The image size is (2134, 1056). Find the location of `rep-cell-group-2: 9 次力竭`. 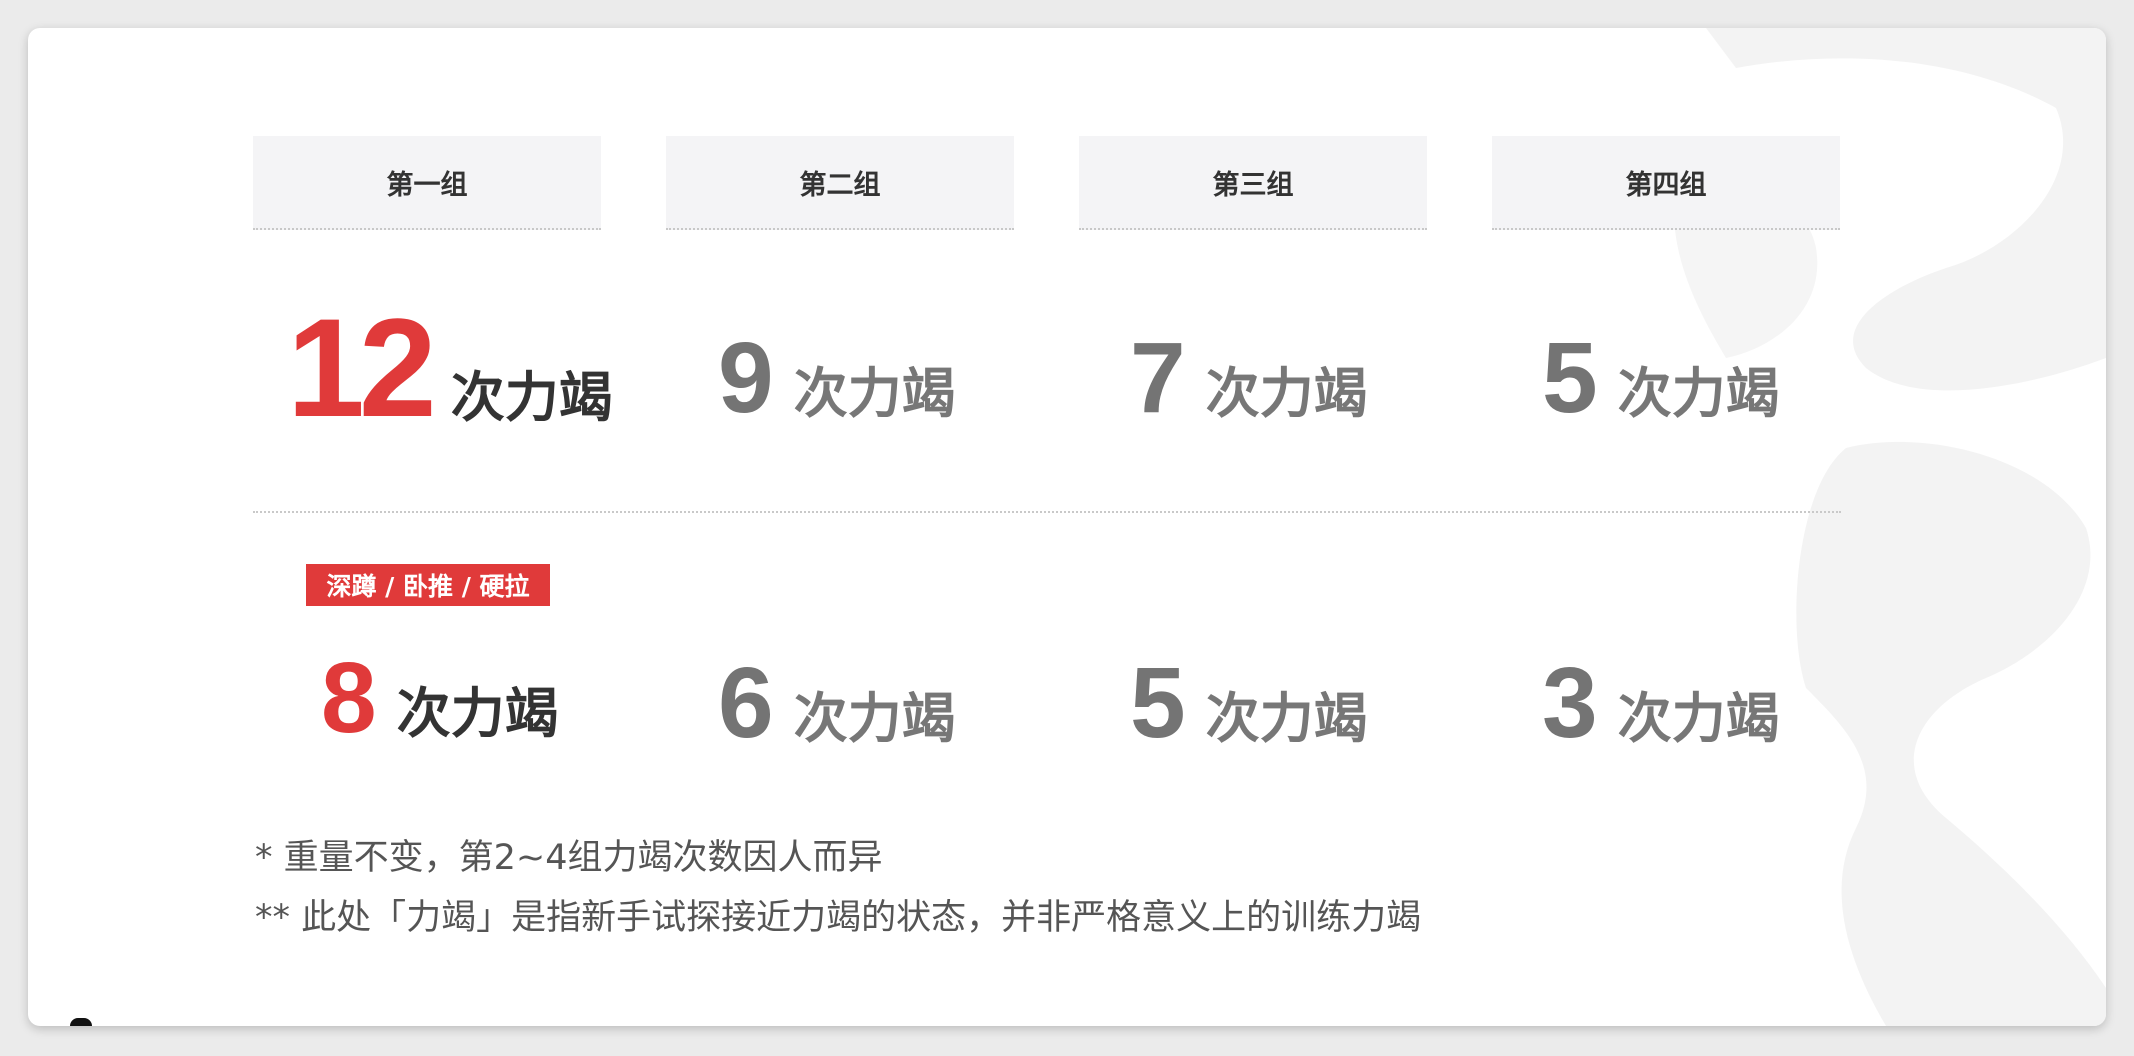

rep-cell-group-2: 9 次力竭 is located at coordinates (837, 378).